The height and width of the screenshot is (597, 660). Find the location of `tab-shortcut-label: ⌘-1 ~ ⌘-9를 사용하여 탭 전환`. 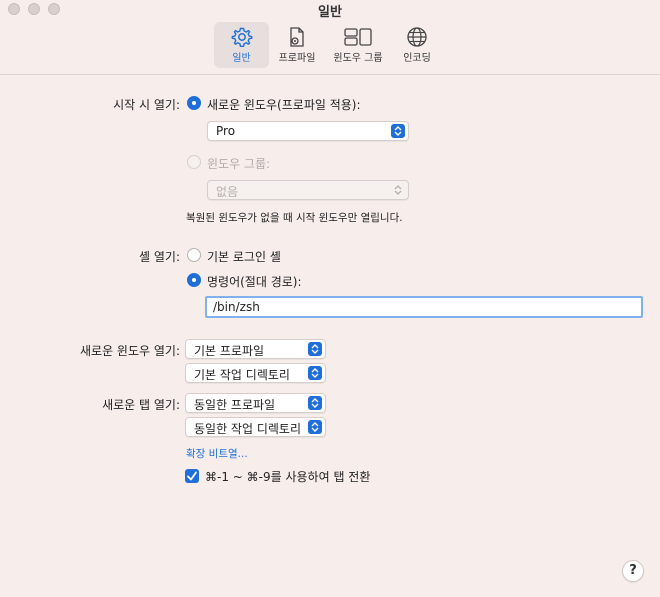

tab-shortcut-label: ⌘-1 ~ ⌘-9를 사용하여 탭 전환 is located at coordinates (288, 477).